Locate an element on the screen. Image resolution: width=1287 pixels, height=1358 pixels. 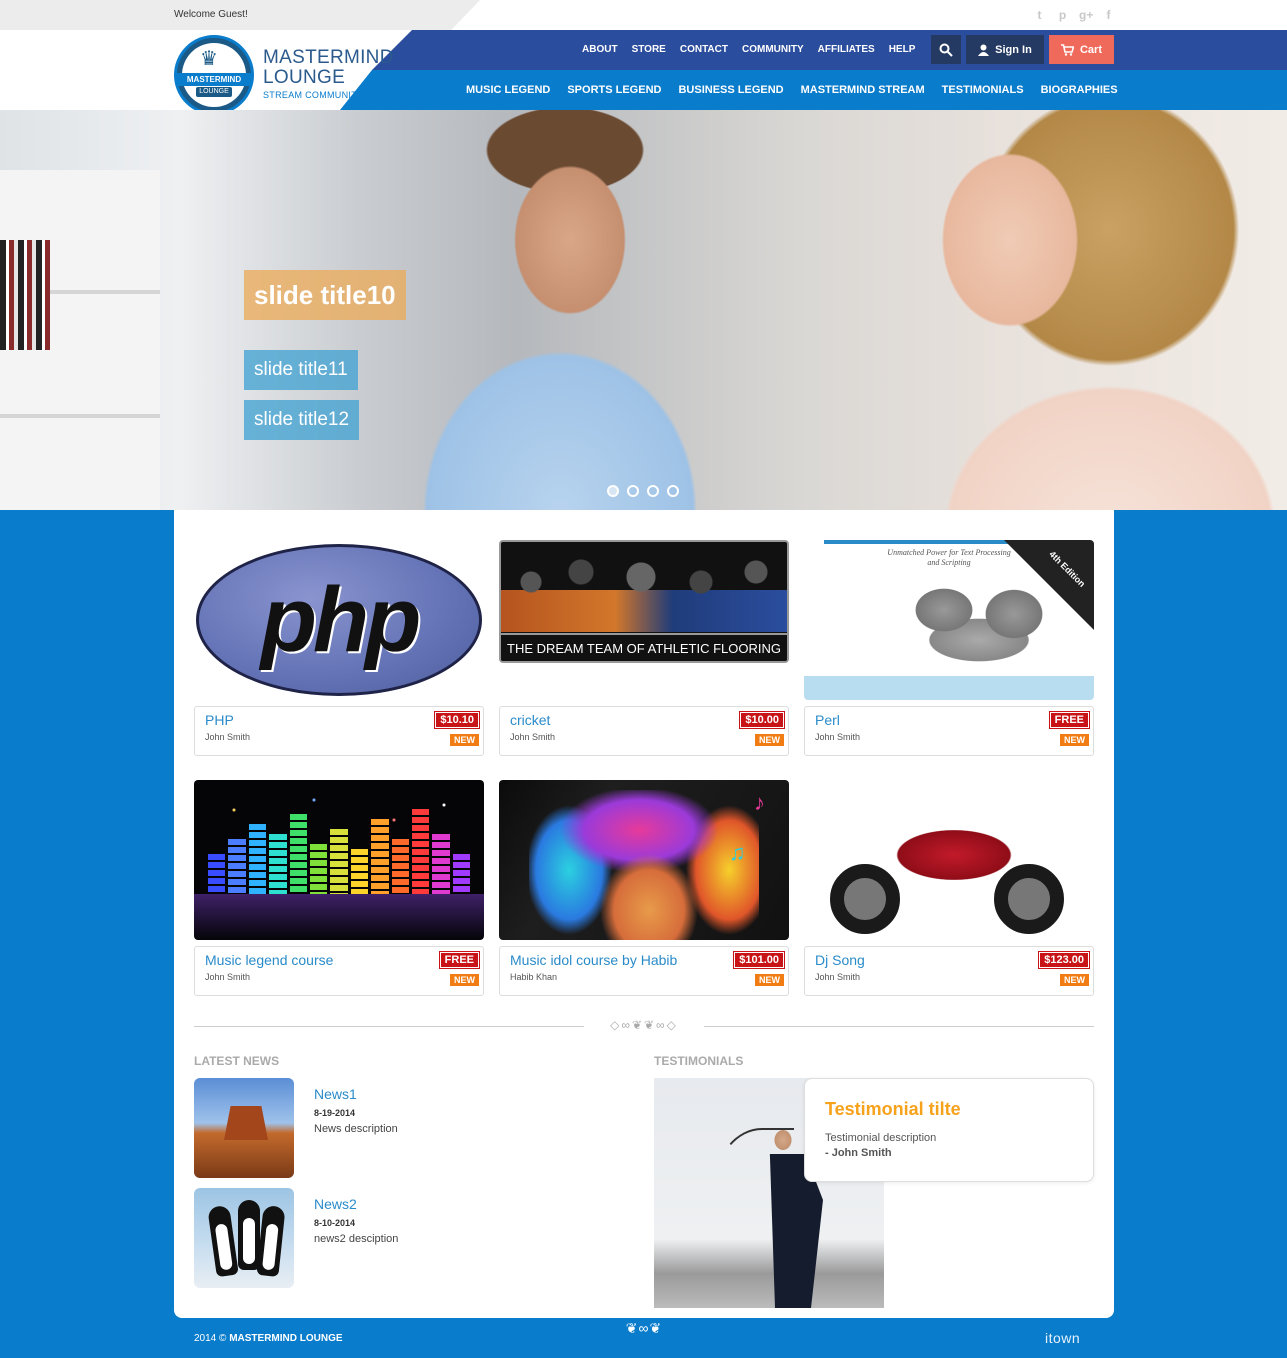
signin-button: Sign In is located at coordinates (1005, 49).